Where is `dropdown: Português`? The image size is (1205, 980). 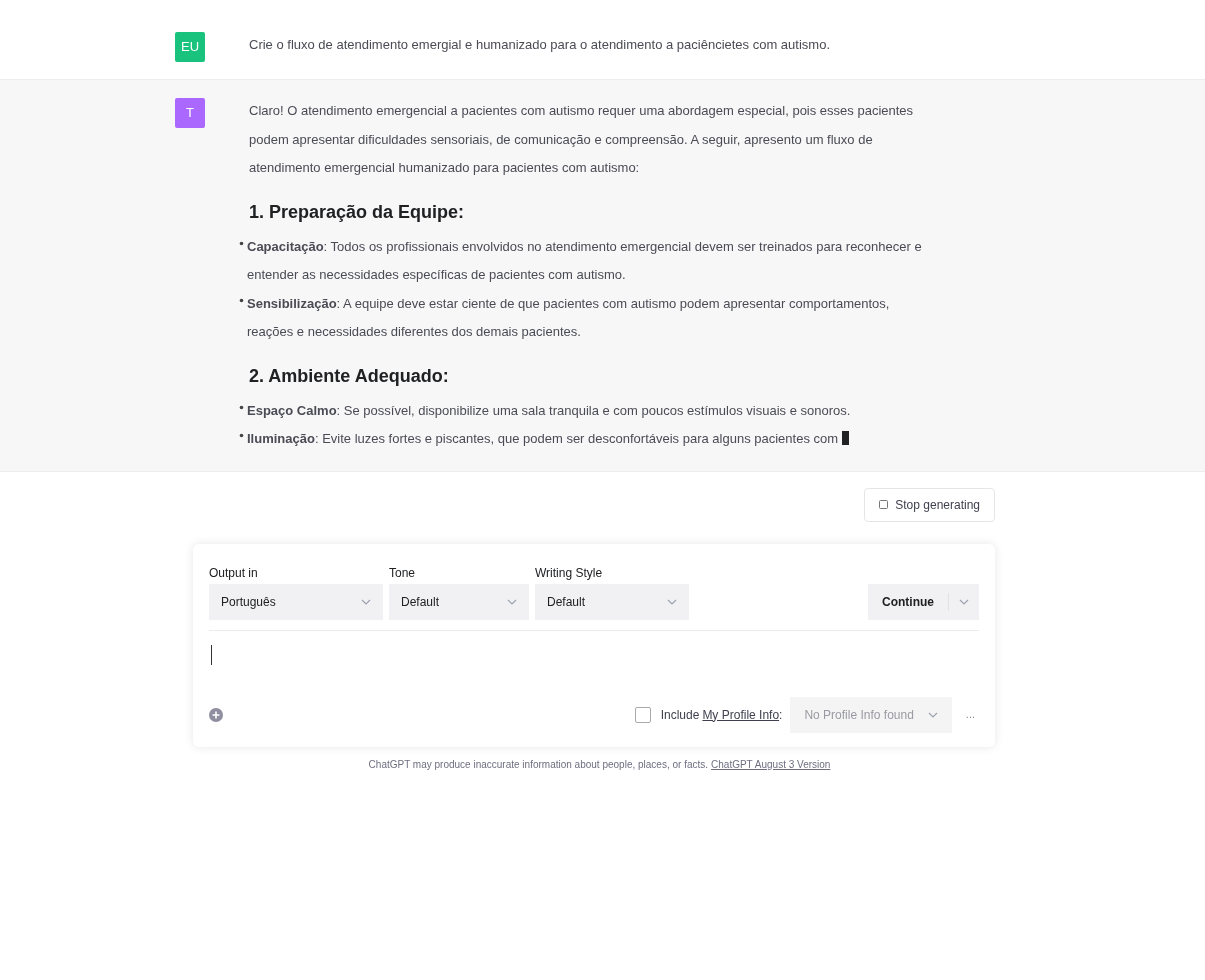
dropdown: Português is located at coordinates (296, 601).